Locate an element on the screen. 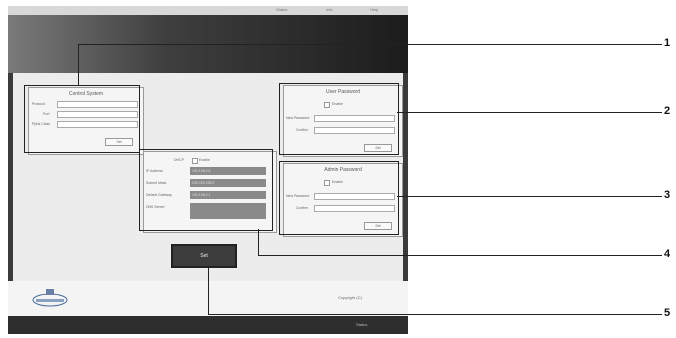  callout-number-3: 3 is located at coordinates (667, 195).